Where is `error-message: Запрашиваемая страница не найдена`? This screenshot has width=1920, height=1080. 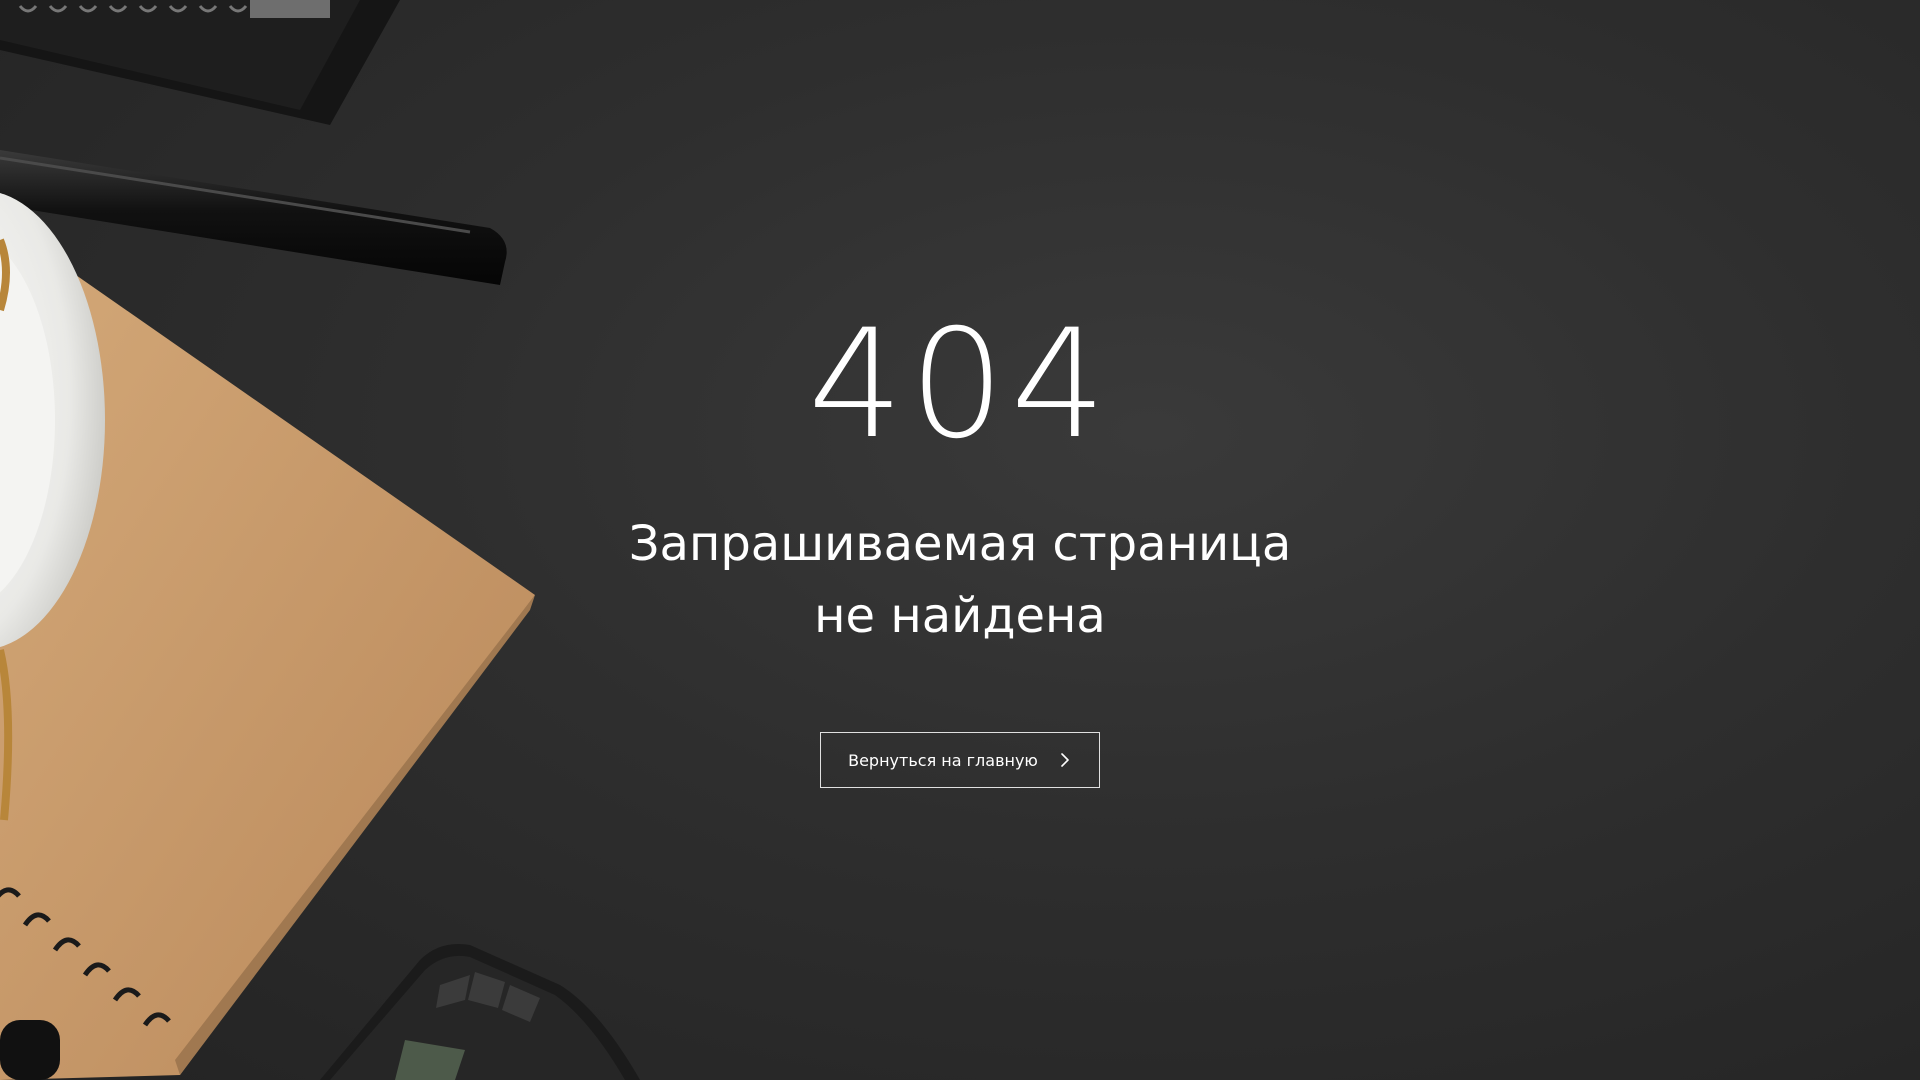
error-message: Запрашиваемая страница не найдена is located at coordinates (960, 580).